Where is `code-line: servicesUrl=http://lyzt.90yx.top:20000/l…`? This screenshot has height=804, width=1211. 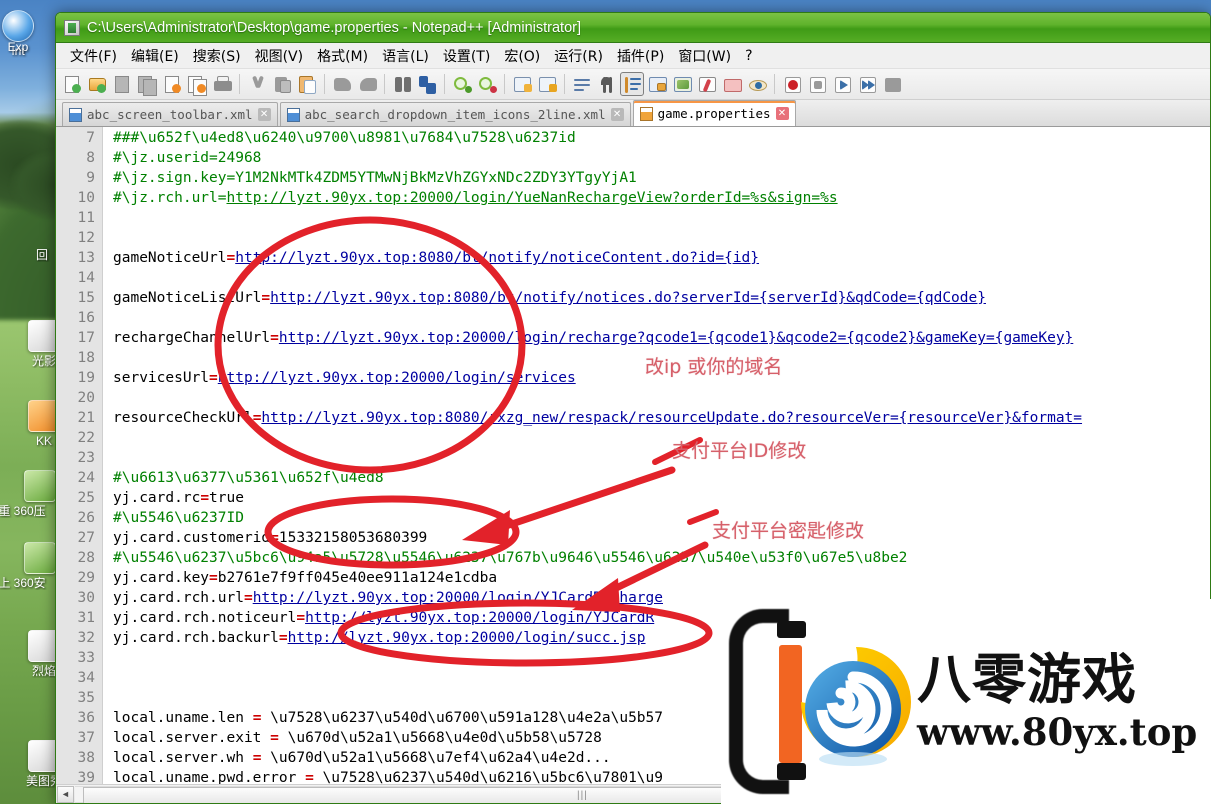 code-line: servicesUrl=http://lyzt.90yx.top:20000/l… is located at coordinates (661, 378).